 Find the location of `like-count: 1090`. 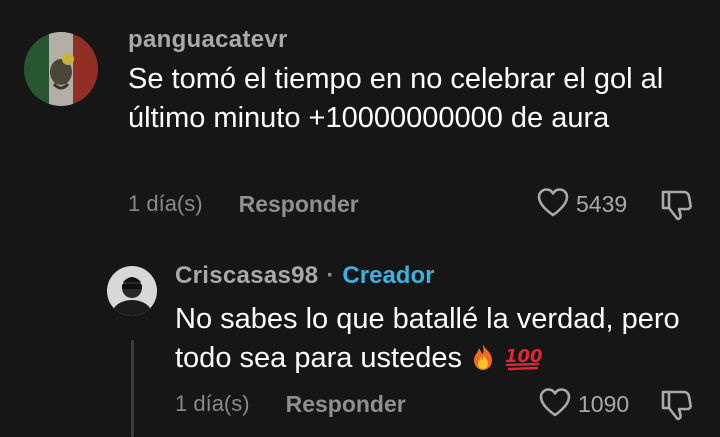

like-count: 1090 is located at coordinates (604, 403).